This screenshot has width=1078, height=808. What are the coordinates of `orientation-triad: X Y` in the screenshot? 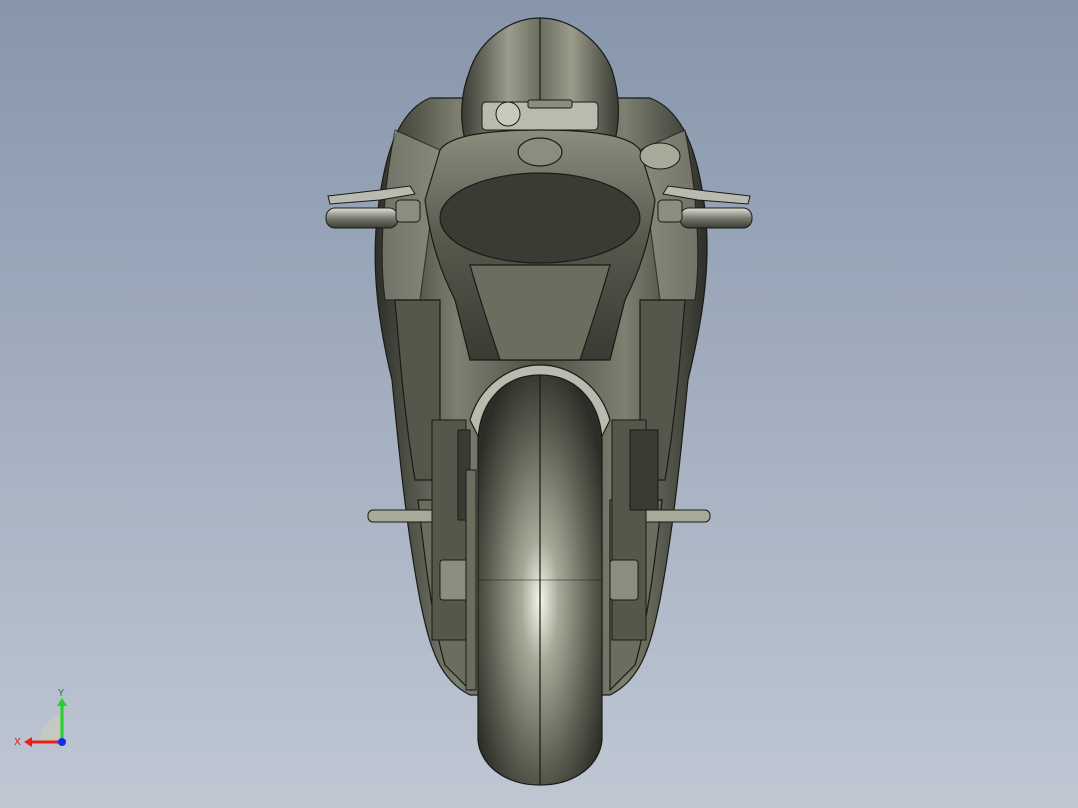 It's located at (45, 719).